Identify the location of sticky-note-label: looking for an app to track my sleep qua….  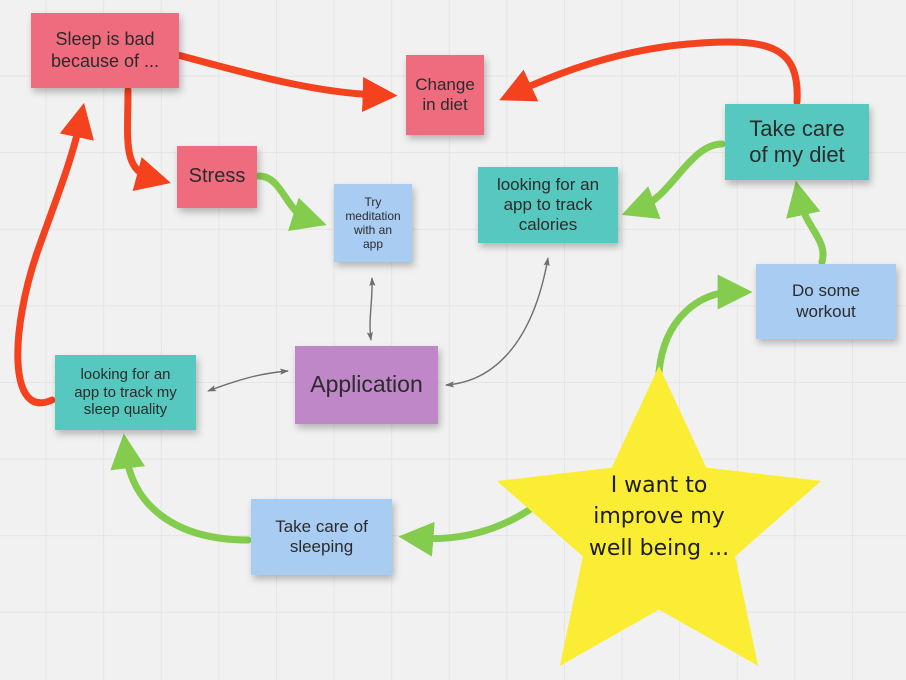
(125, 392).